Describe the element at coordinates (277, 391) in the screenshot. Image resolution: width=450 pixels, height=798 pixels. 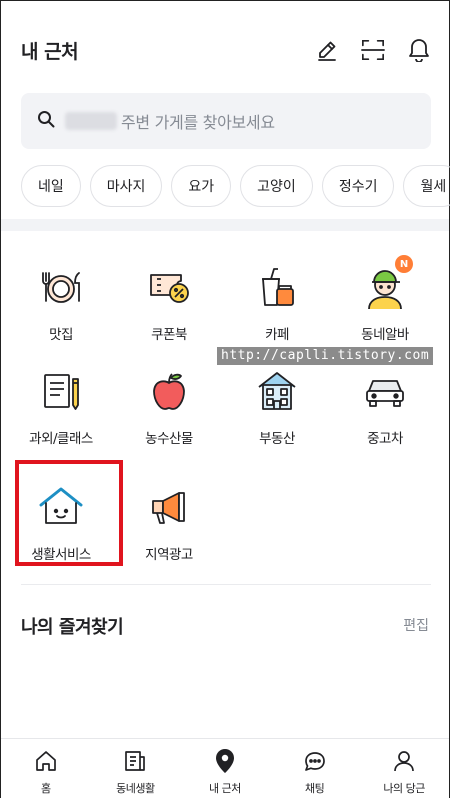
I see `building-icon` at that location.